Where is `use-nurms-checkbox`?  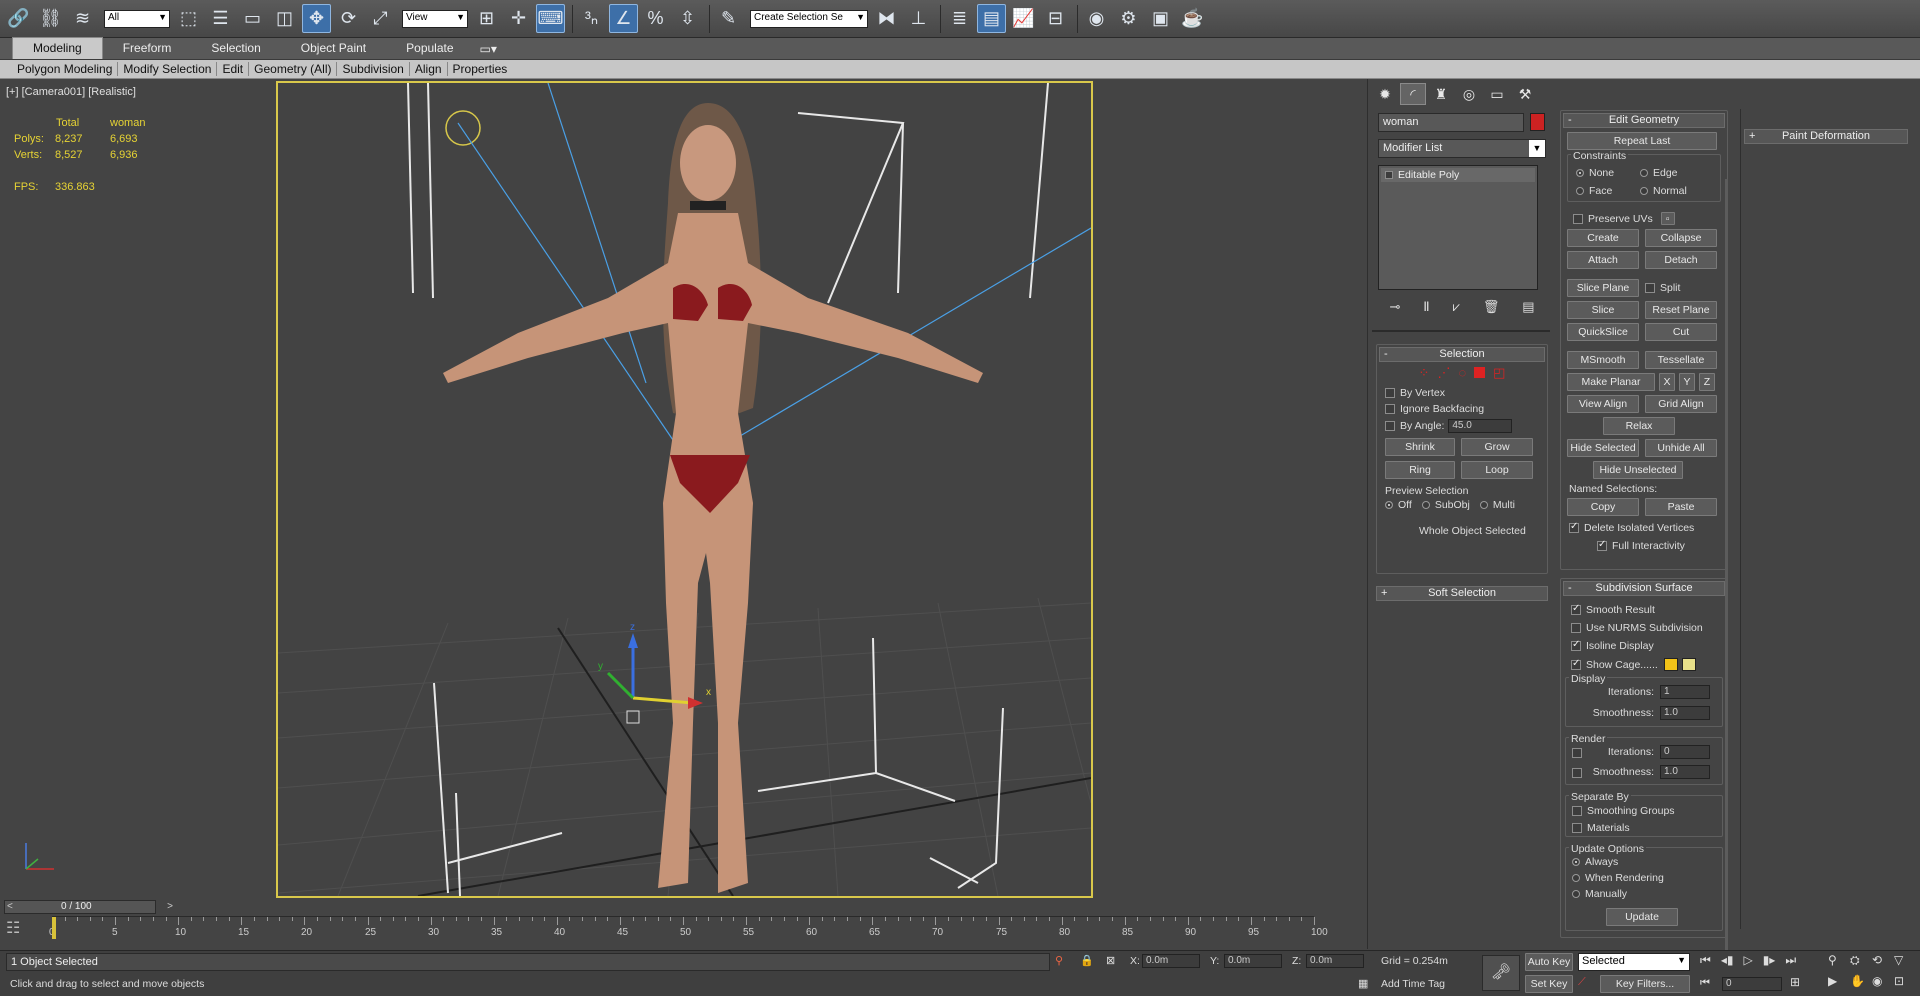 use-nurms-checkbox is located at coordinates (1576, 628).